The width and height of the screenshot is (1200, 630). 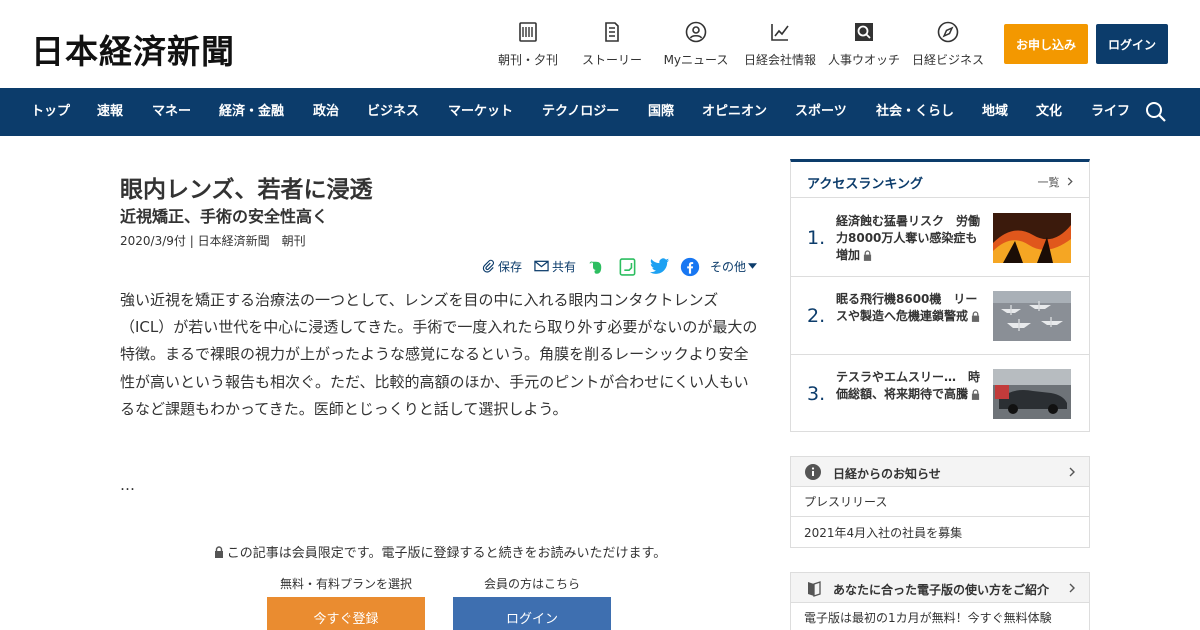 I want to click on share-button: 共有, so click(x=555, y=266).